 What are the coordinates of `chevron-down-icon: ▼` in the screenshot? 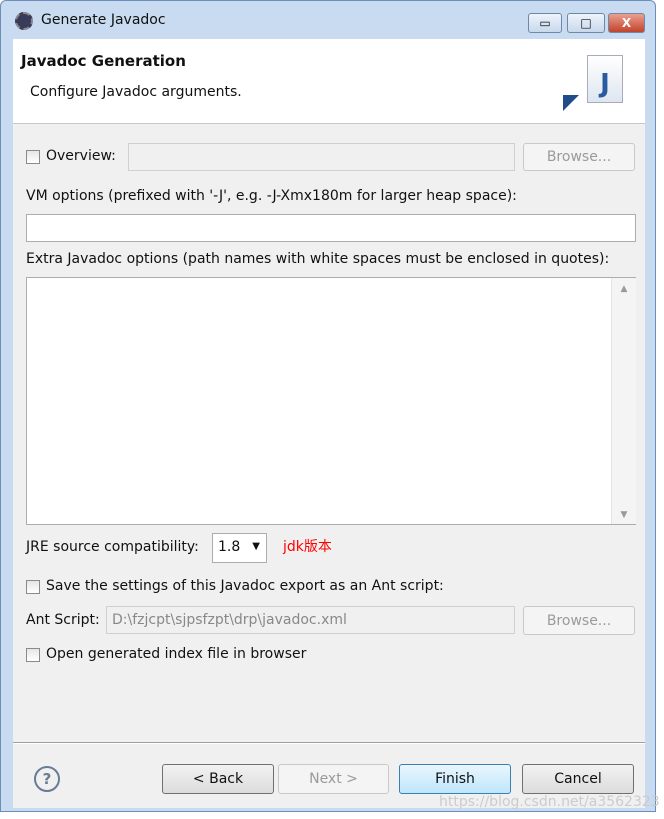 It's located at (256, 546).